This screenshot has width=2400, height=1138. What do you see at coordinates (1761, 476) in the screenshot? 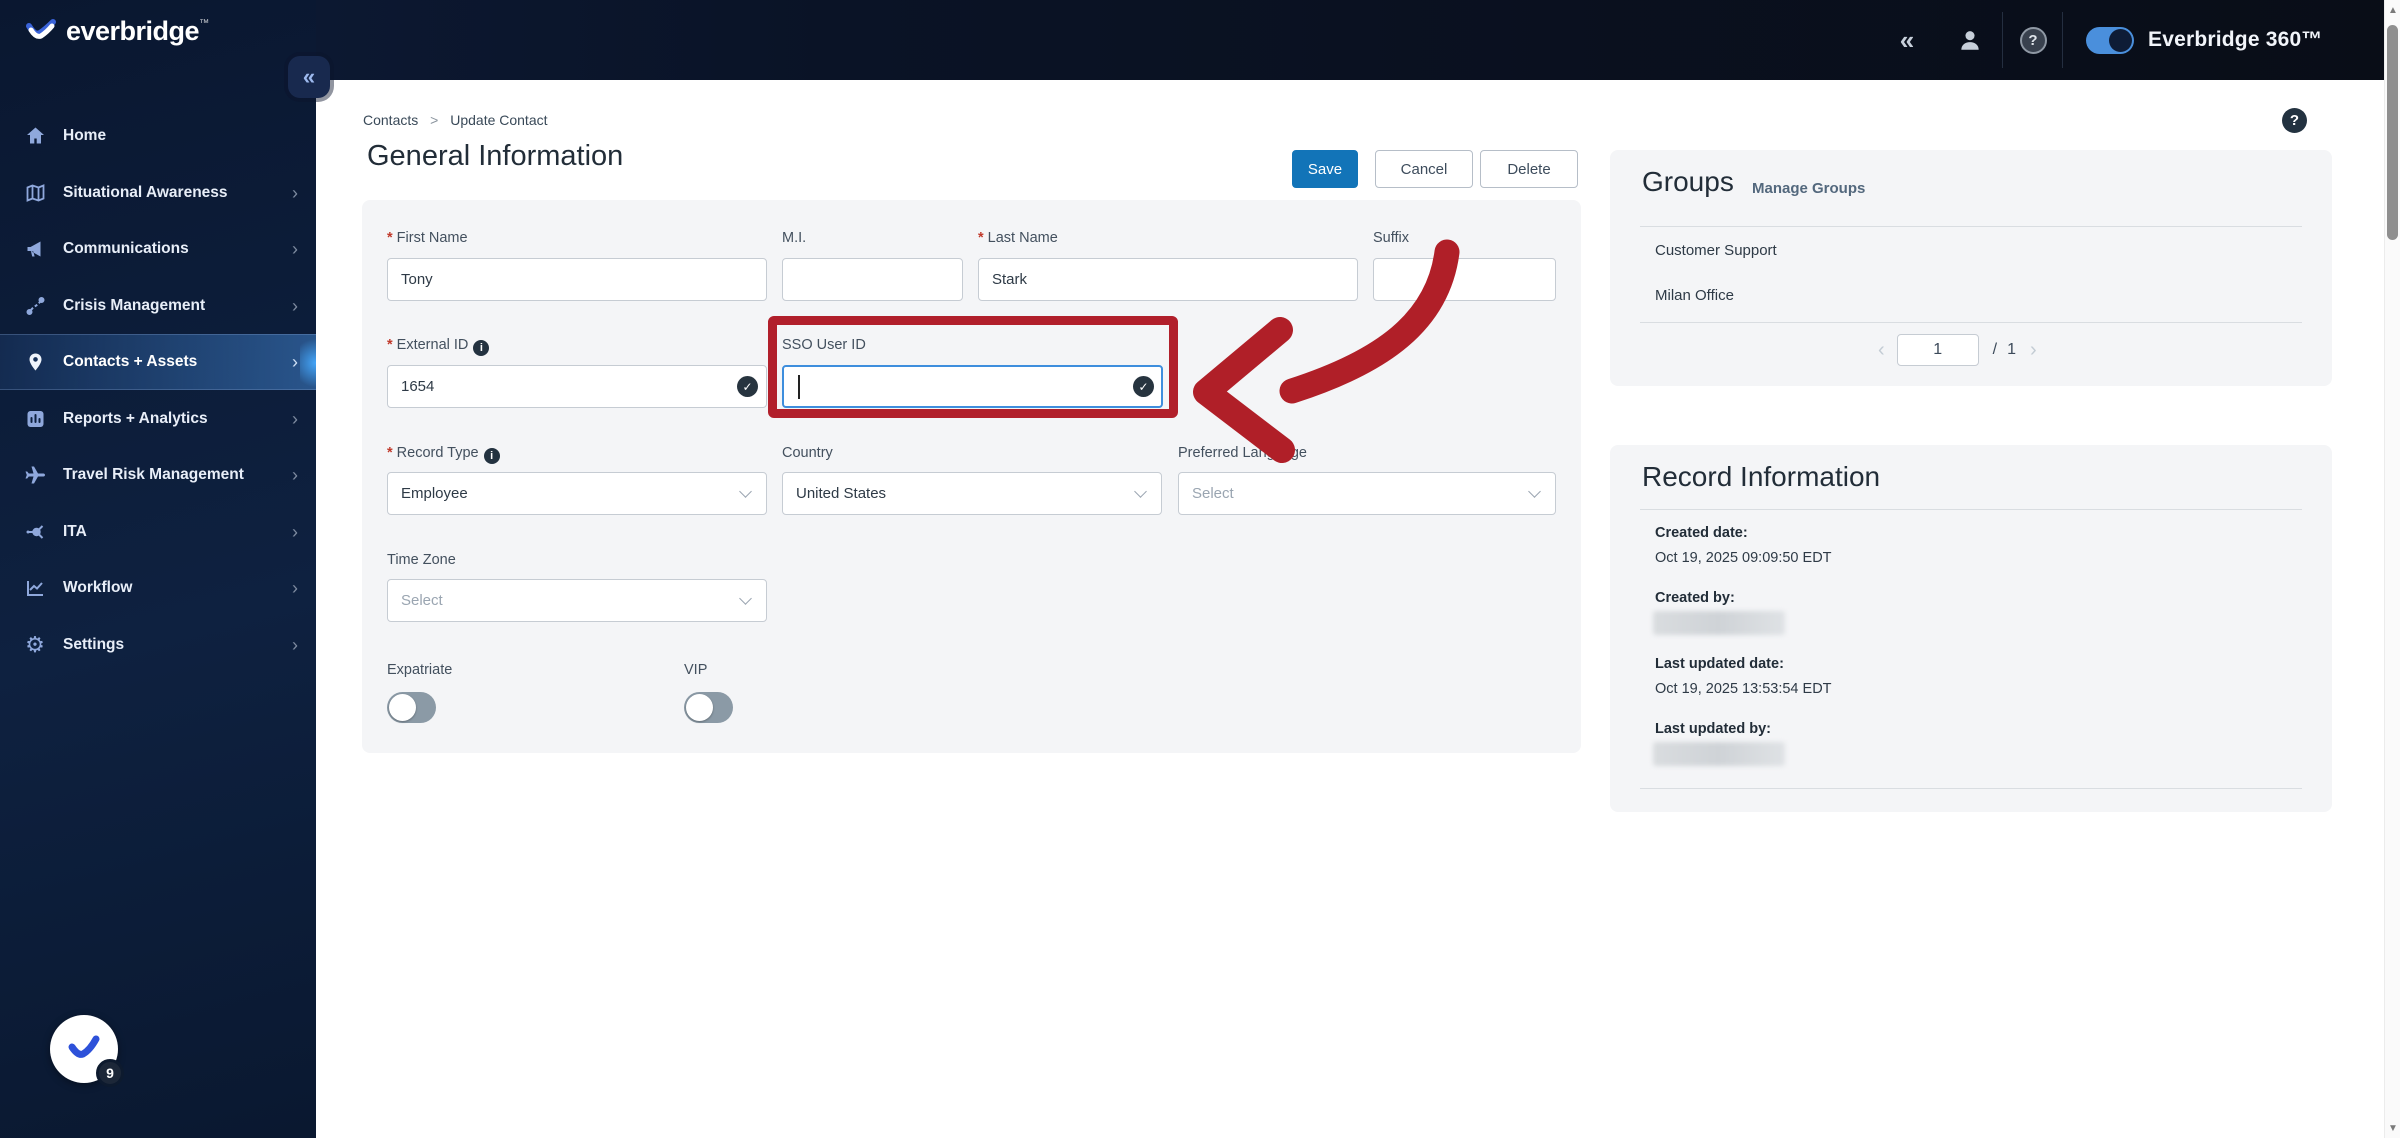
I see `record-information-title: Record Information` at bounding box center [1761, 476].